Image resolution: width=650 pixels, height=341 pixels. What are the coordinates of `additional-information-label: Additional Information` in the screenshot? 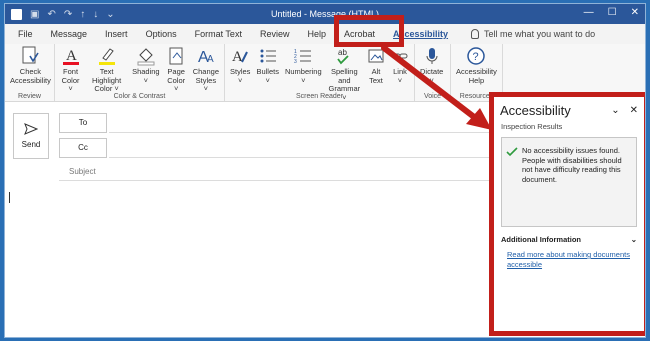 It's located at (541, 239).